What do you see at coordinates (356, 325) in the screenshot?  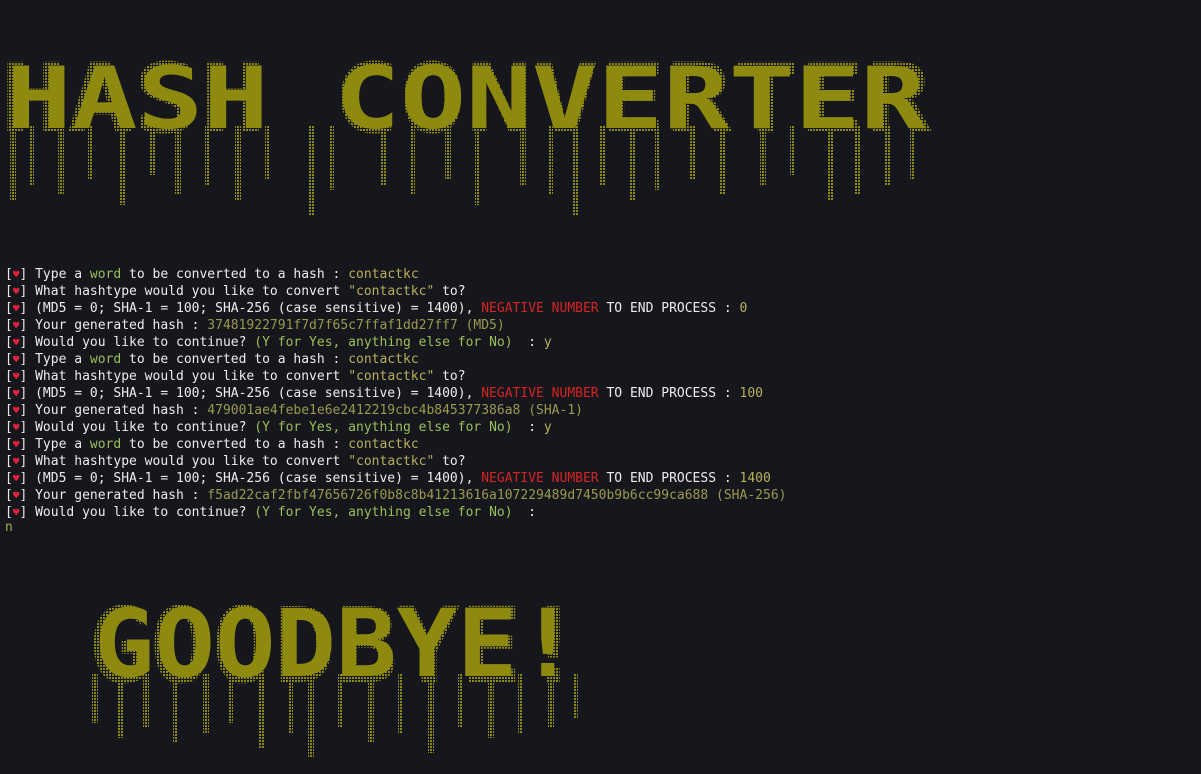 I see `generated-hash: 37481922791f7d7f65c7ffaf1dd27ff7 (MD5)` at bounding box center [356, 325].